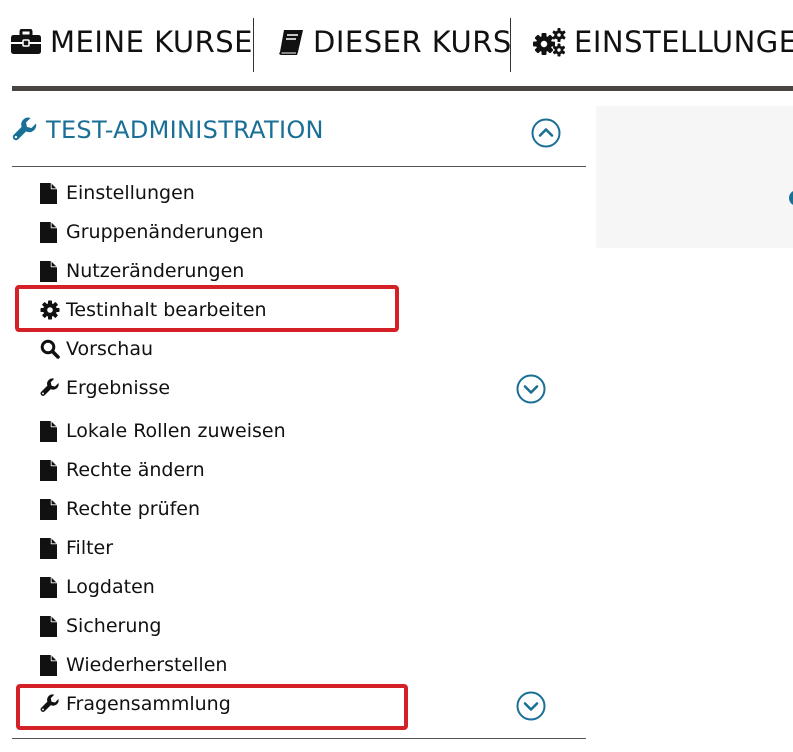 This screenshot has width=793, height=752. I want to click on menu-item-lokale-rollen-zuweisen: Lokale Rollen zuweisen, so click(163, 431).